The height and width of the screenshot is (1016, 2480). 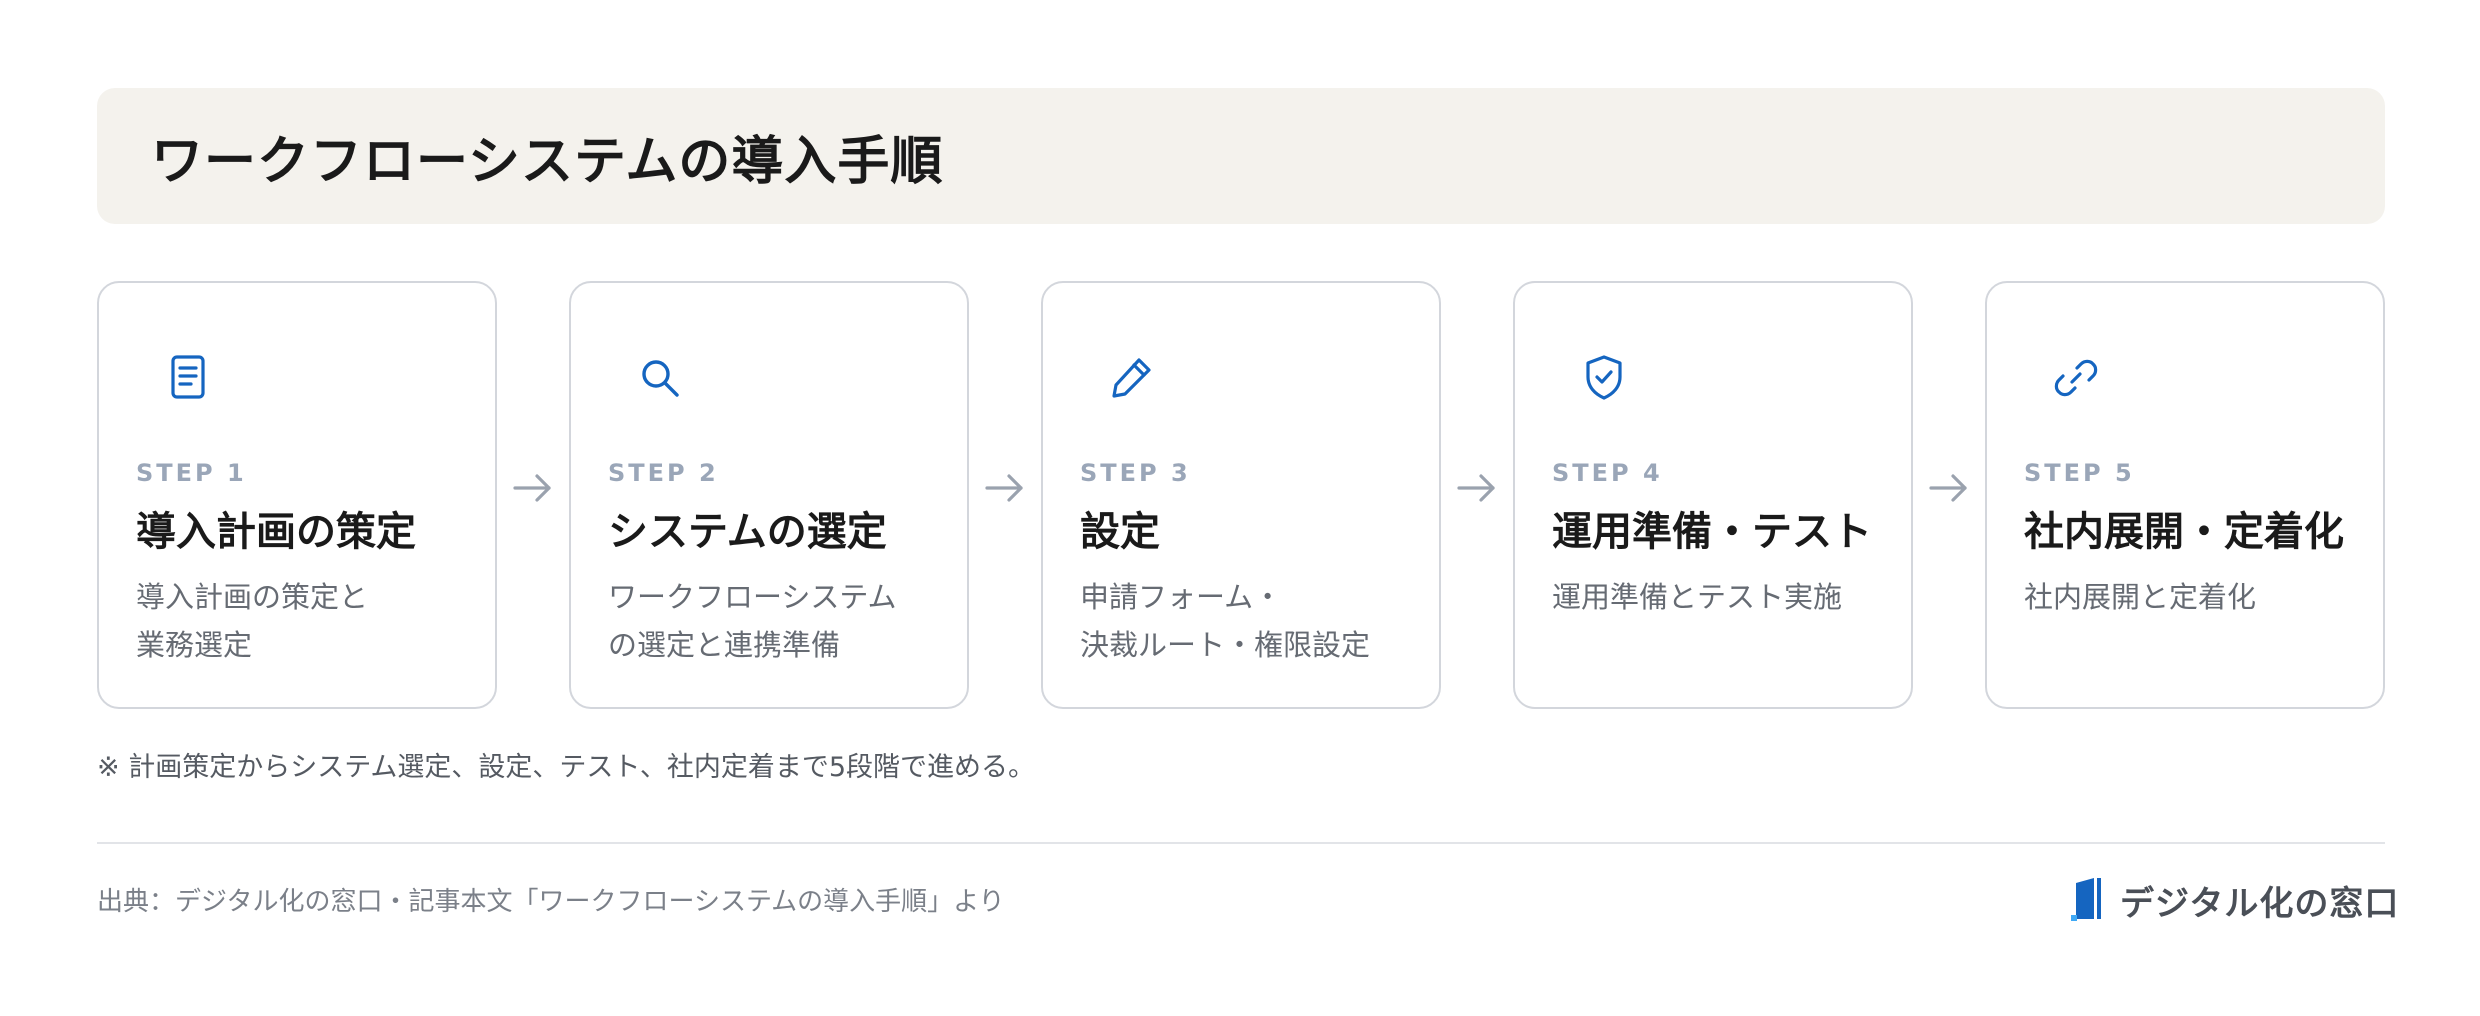 What do you see at coordinates (663, 473) in the screenshot?
I see `step-label: STEP 2` at bounding box center [663, 473].